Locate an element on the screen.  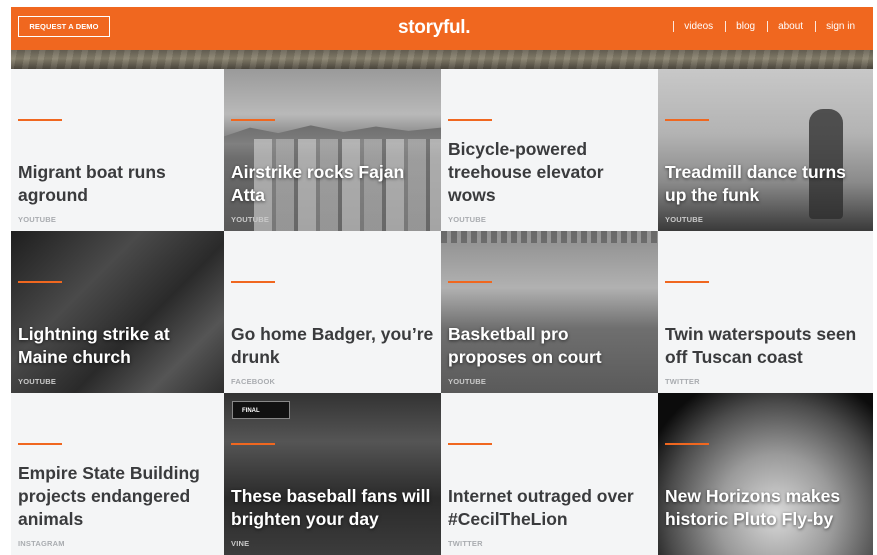
scoreboard-final-label: FINAL is located at coordinates (251, 411).